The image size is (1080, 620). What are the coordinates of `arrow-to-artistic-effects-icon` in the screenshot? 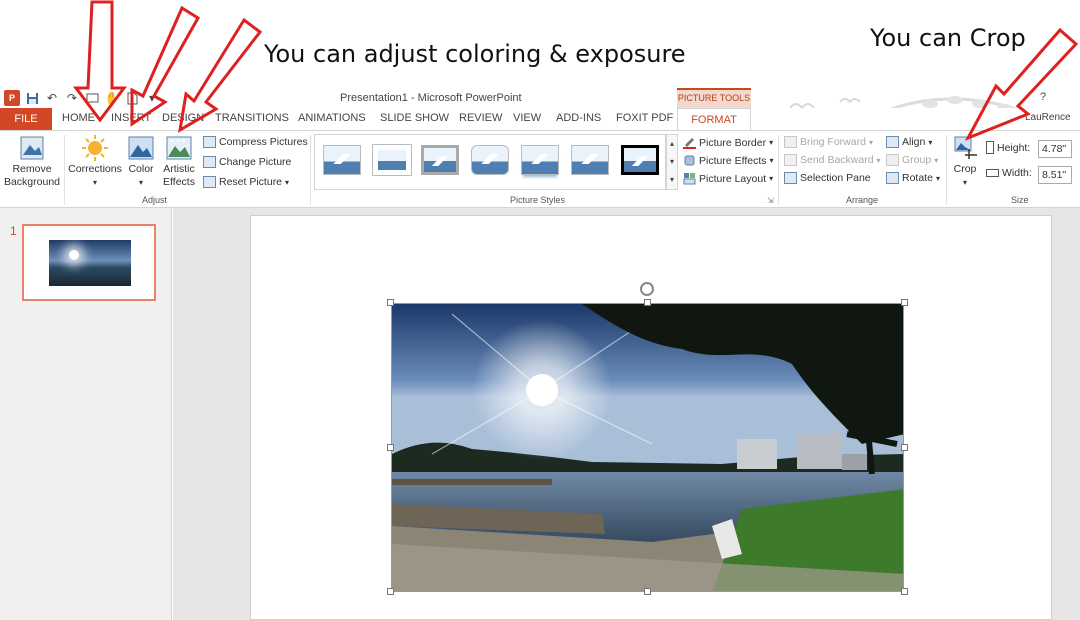 It's located at (220, 75).